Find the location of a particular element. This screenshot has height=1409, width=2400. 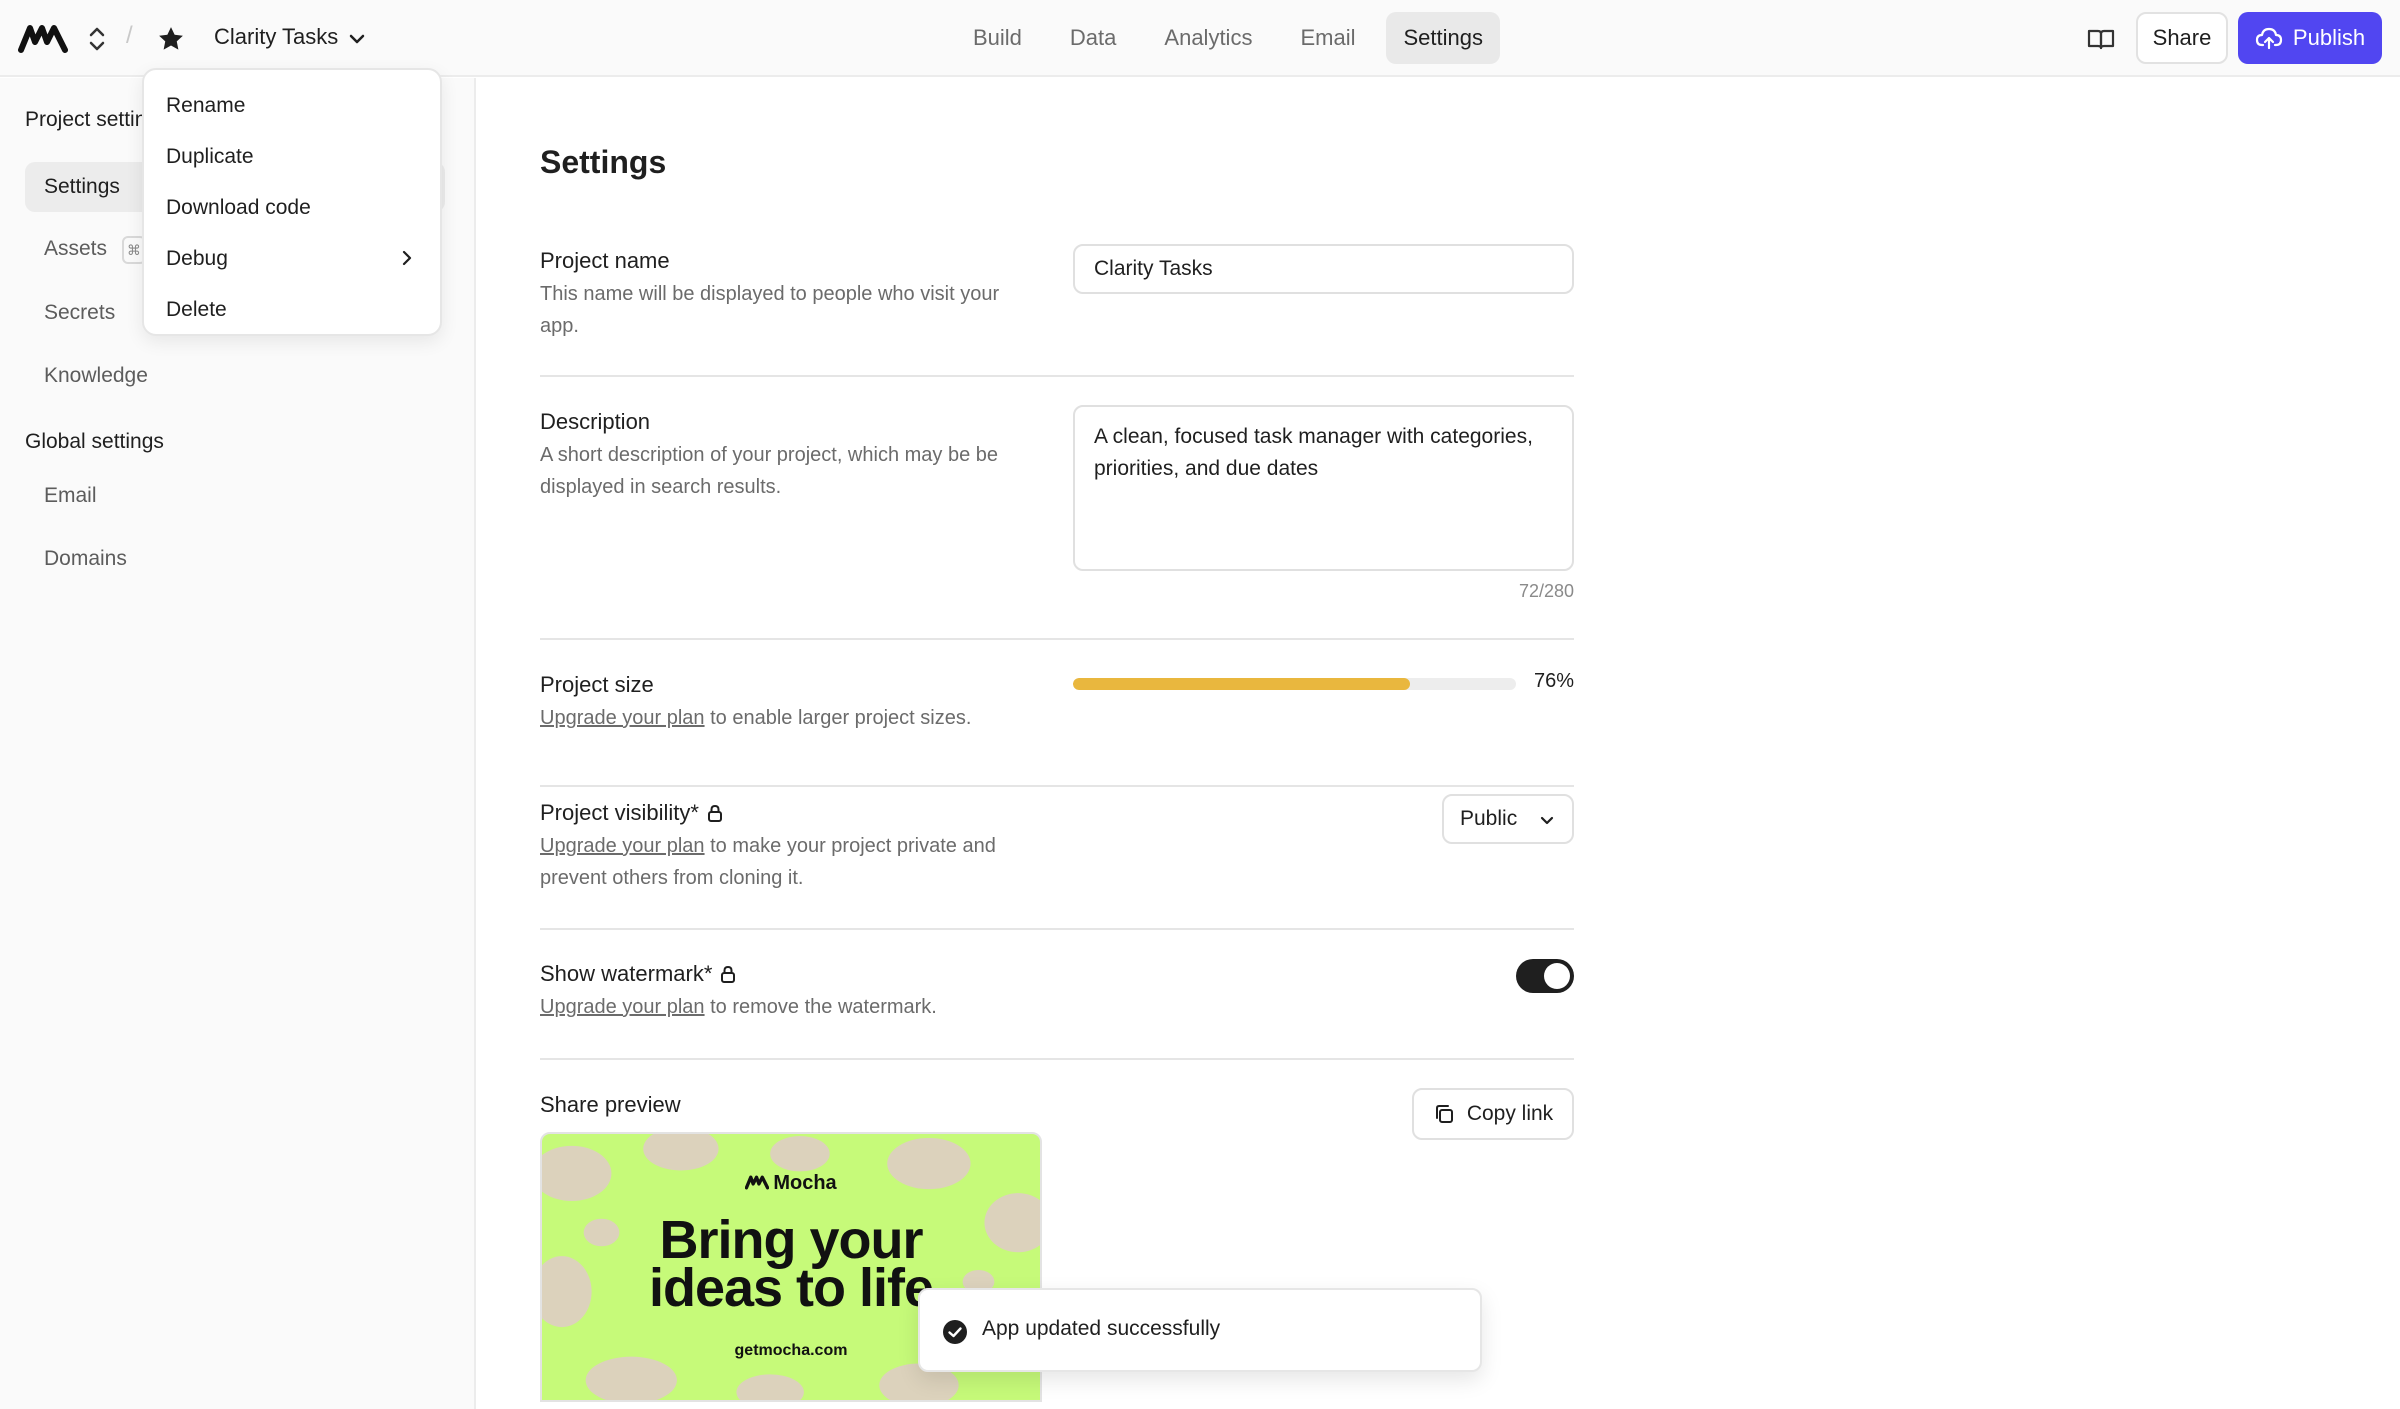

menu-item-delete: Delete is located at coordinates (292, 309).